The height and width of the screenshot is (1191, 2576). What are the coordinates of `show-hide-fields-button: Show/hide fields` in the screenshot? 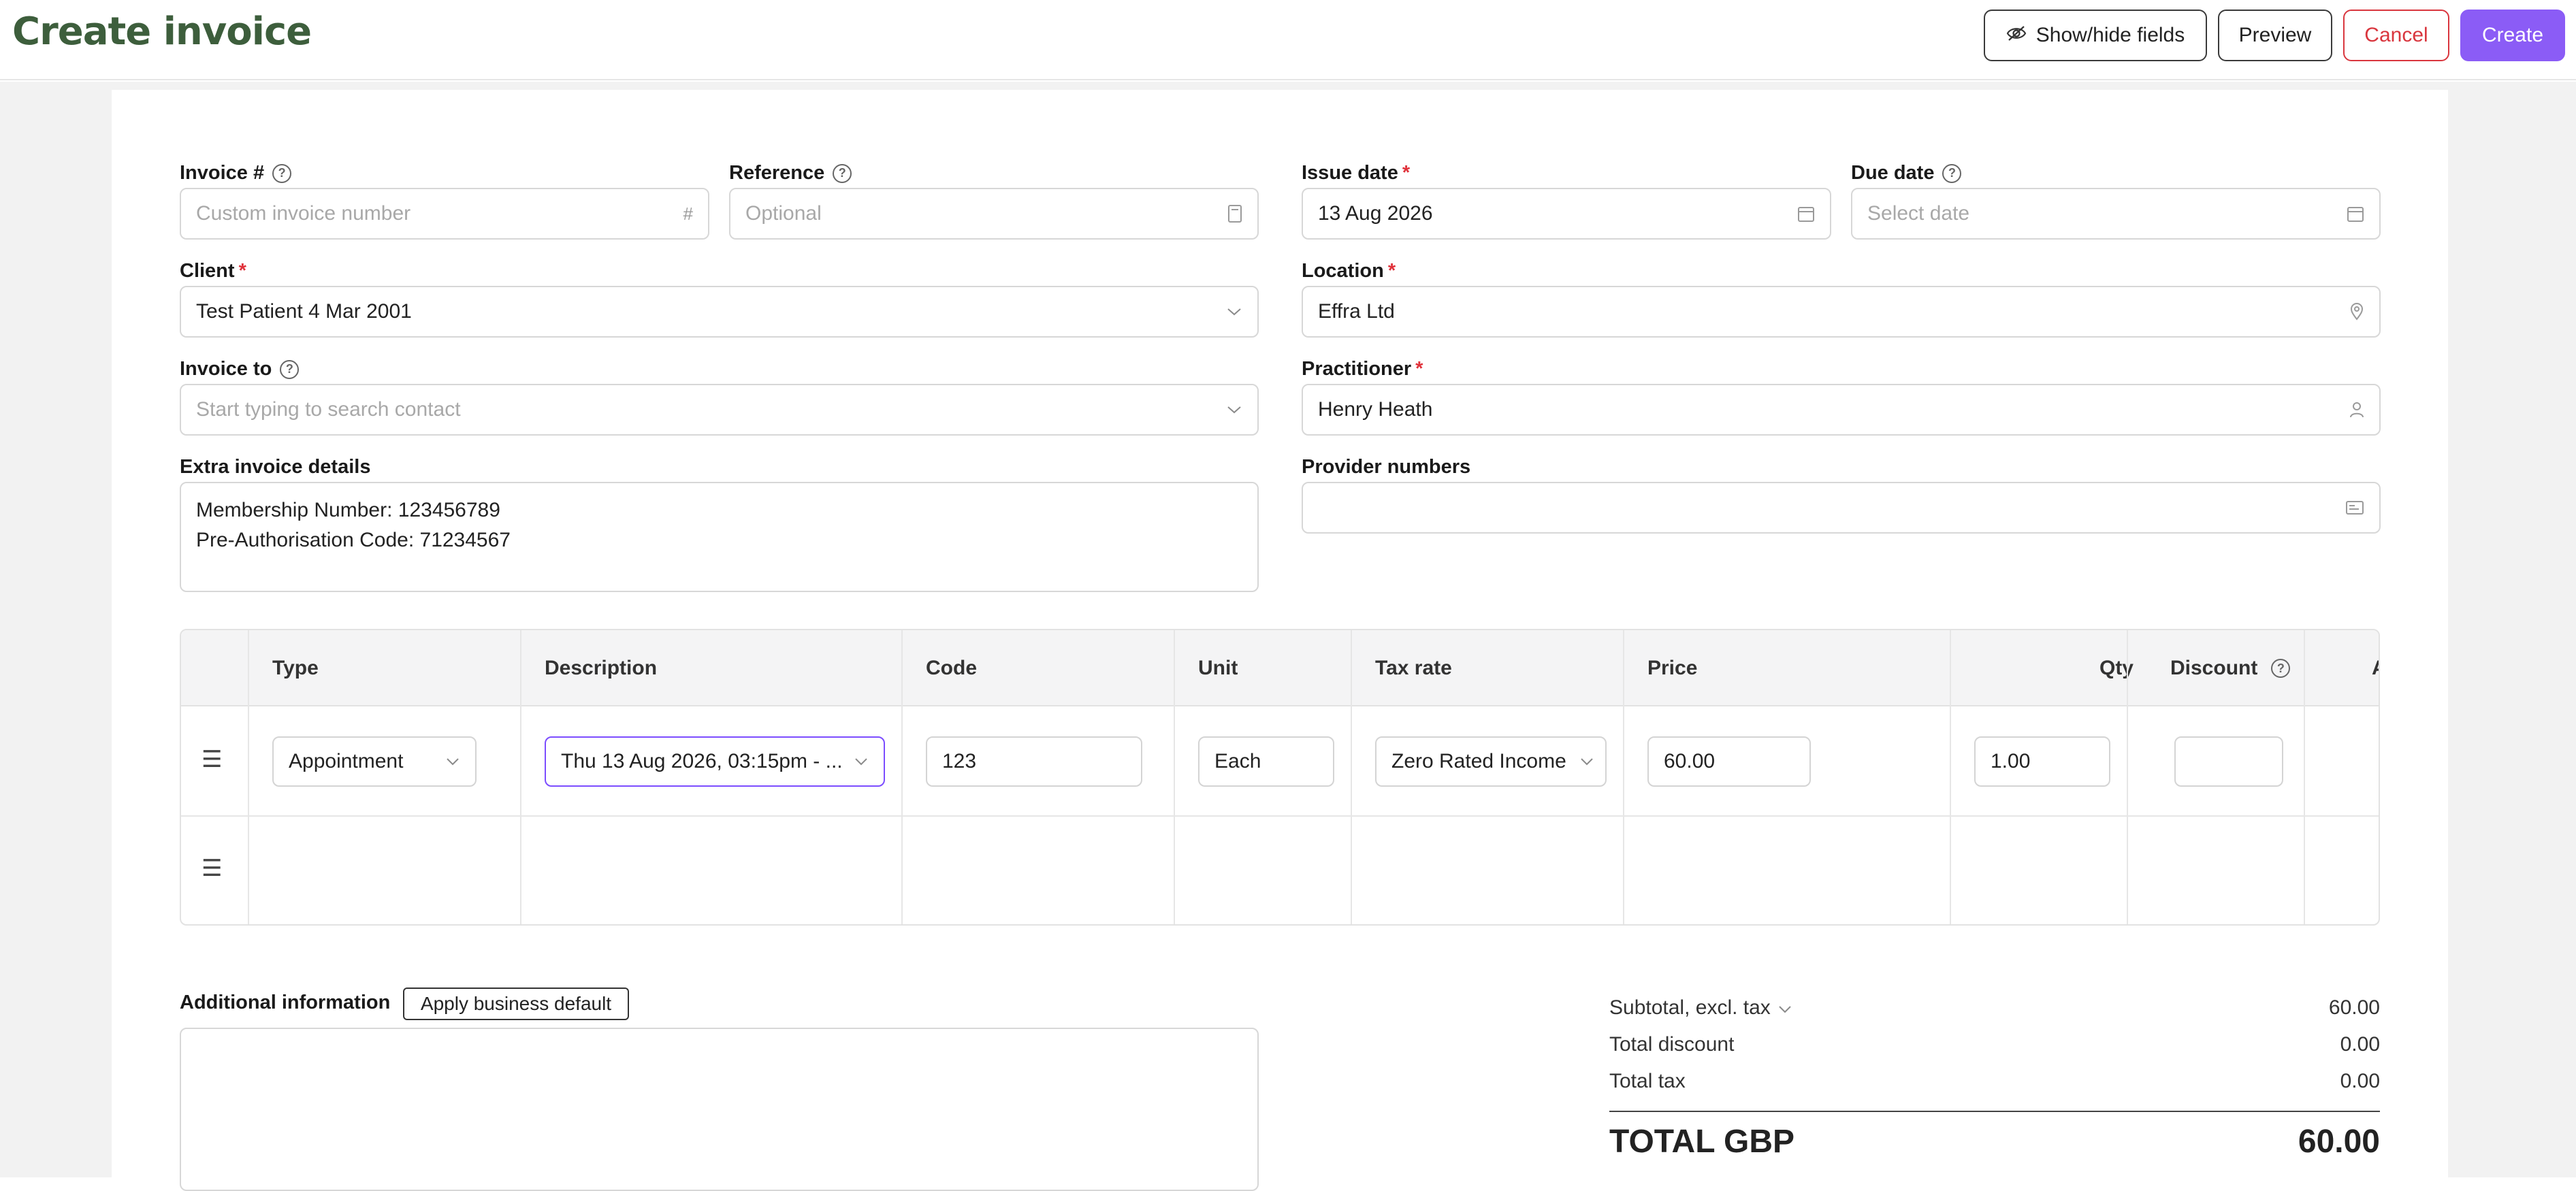 It's located at (2095, 35).